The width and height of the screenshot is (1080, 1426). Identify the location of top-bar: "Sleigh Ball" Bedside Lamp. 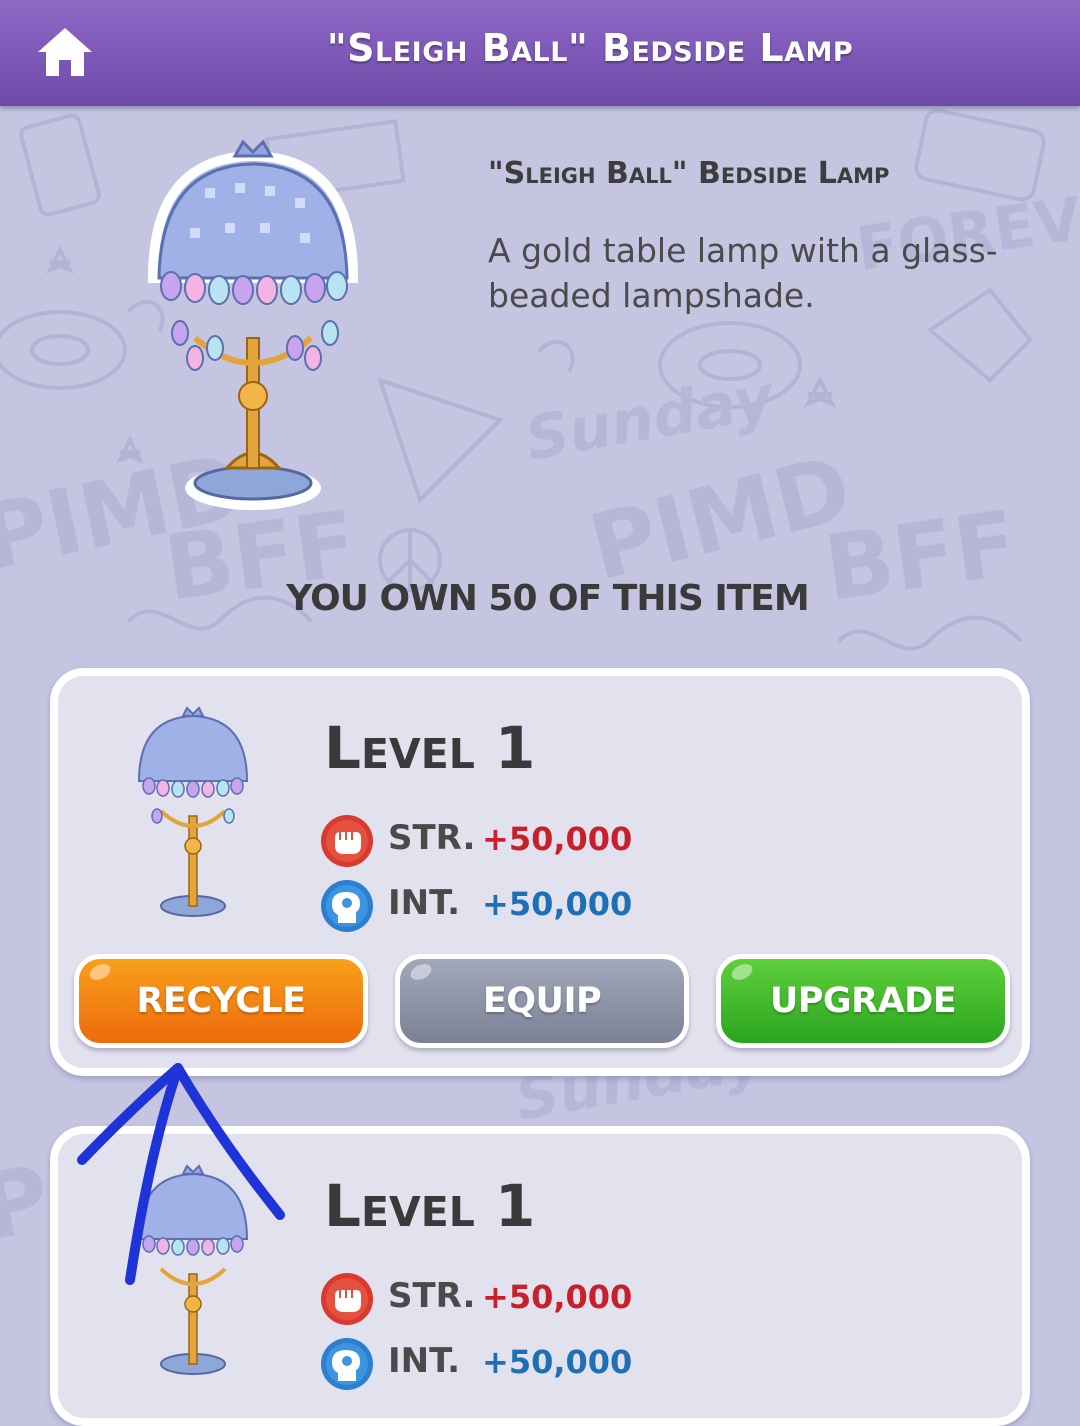
(540, 53).